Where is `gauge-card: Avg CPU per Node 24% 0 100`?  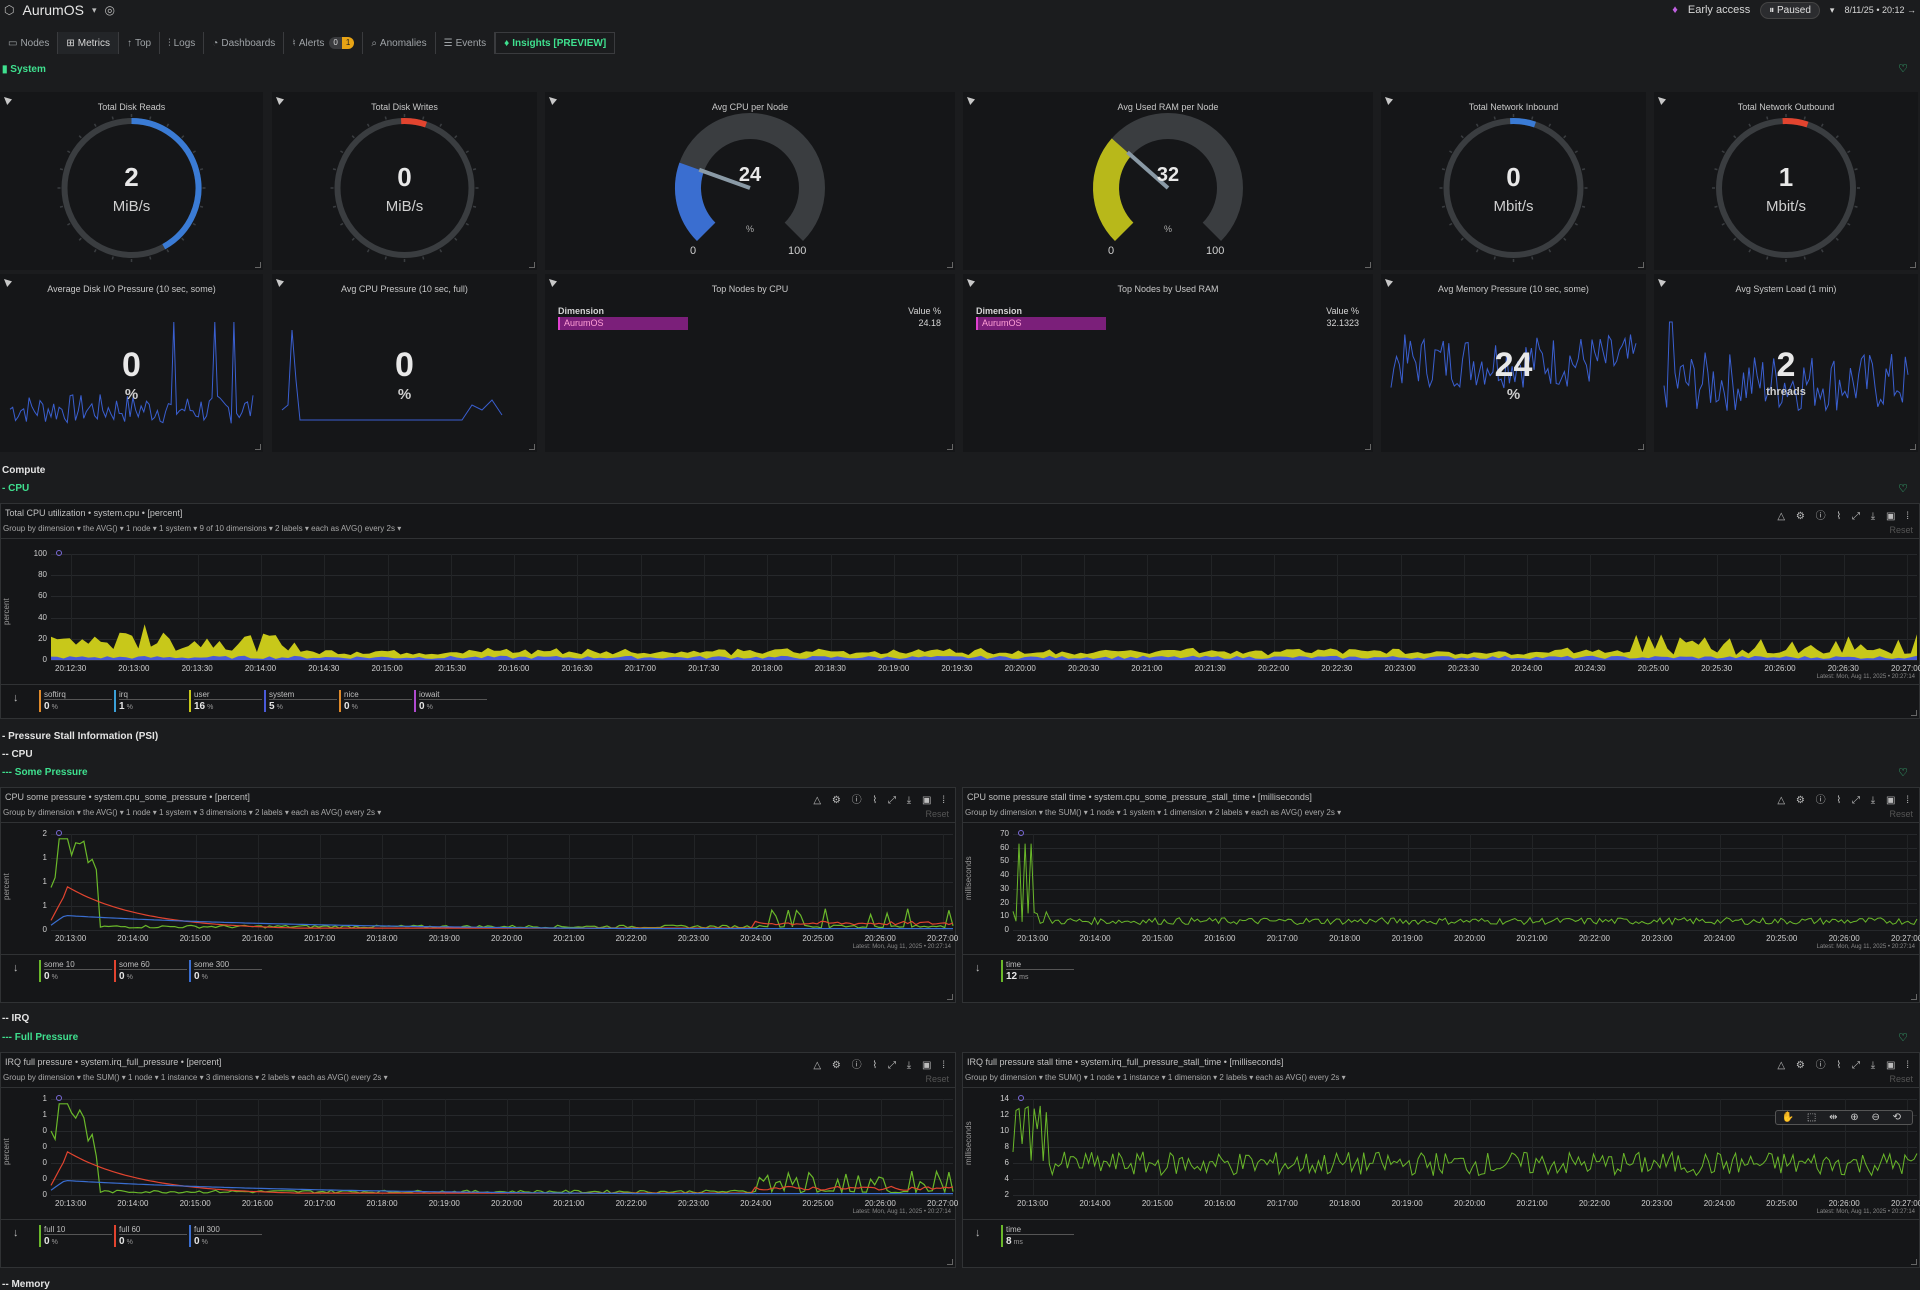
gauge-card: Avg CPU per Node 24% 0 100 is located at coordinates (750, 181).